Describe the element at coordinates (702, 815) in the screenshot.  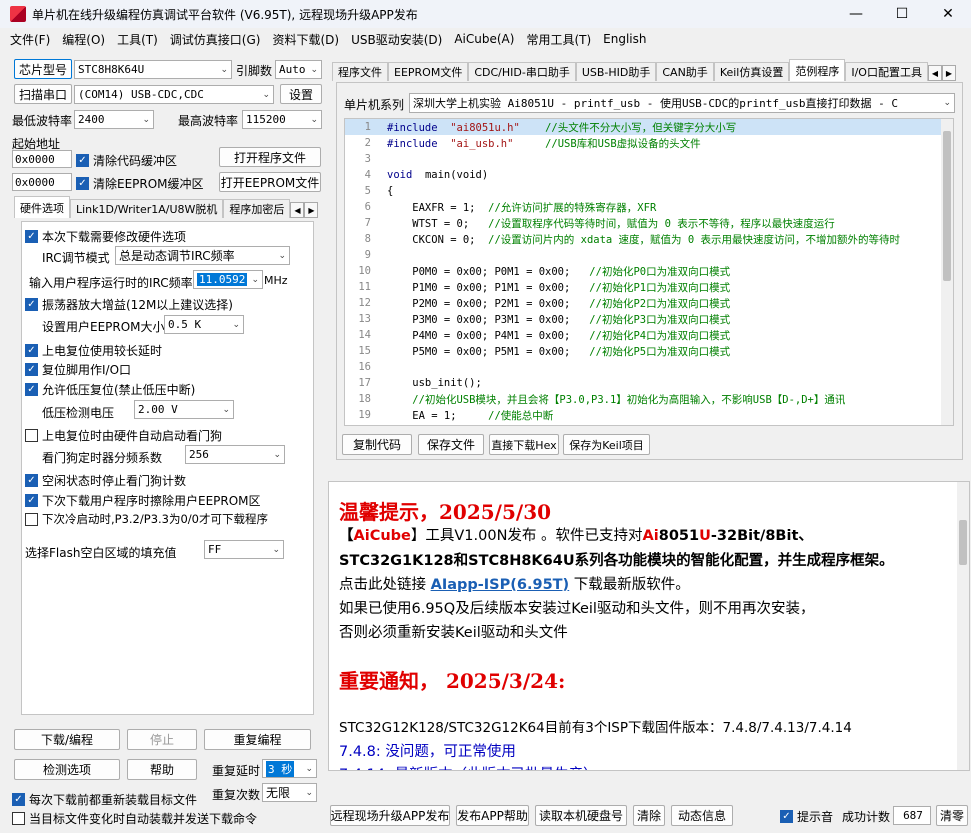
I see `dynamic-info-button: 动态信息` at that location.